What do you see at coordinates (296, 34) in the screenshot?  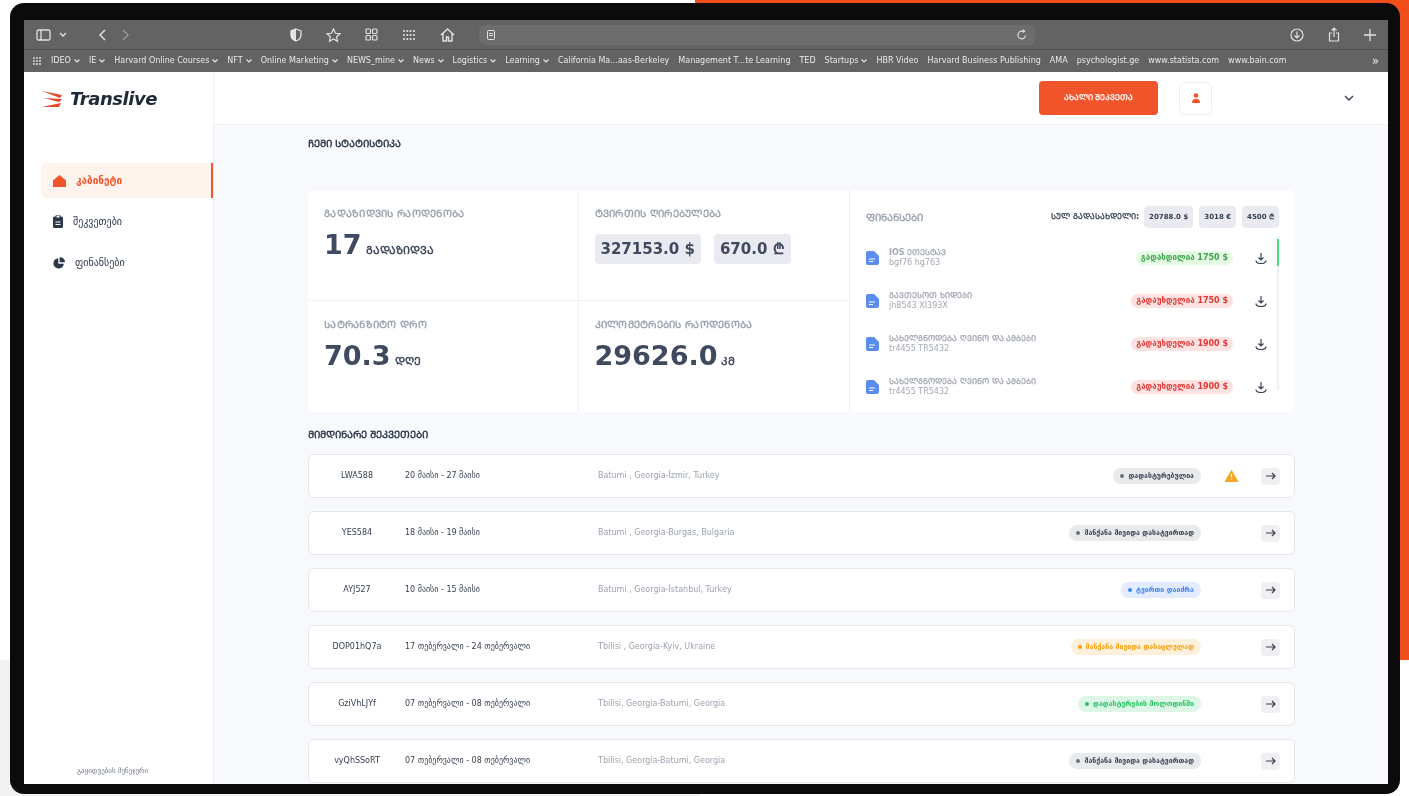 I see `shield-icon` at bounding box center [296, 34].